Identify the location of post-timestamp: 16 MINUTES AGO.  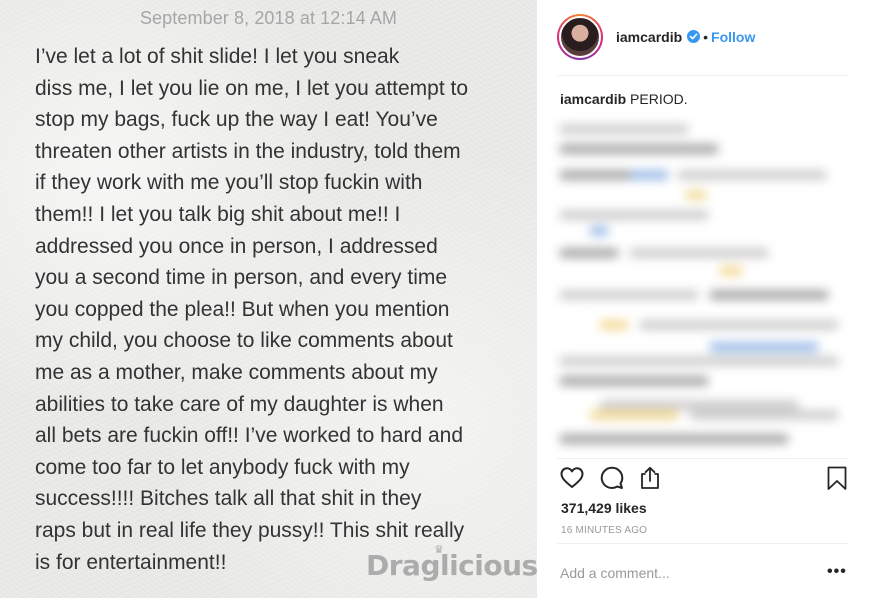
(604, 530).